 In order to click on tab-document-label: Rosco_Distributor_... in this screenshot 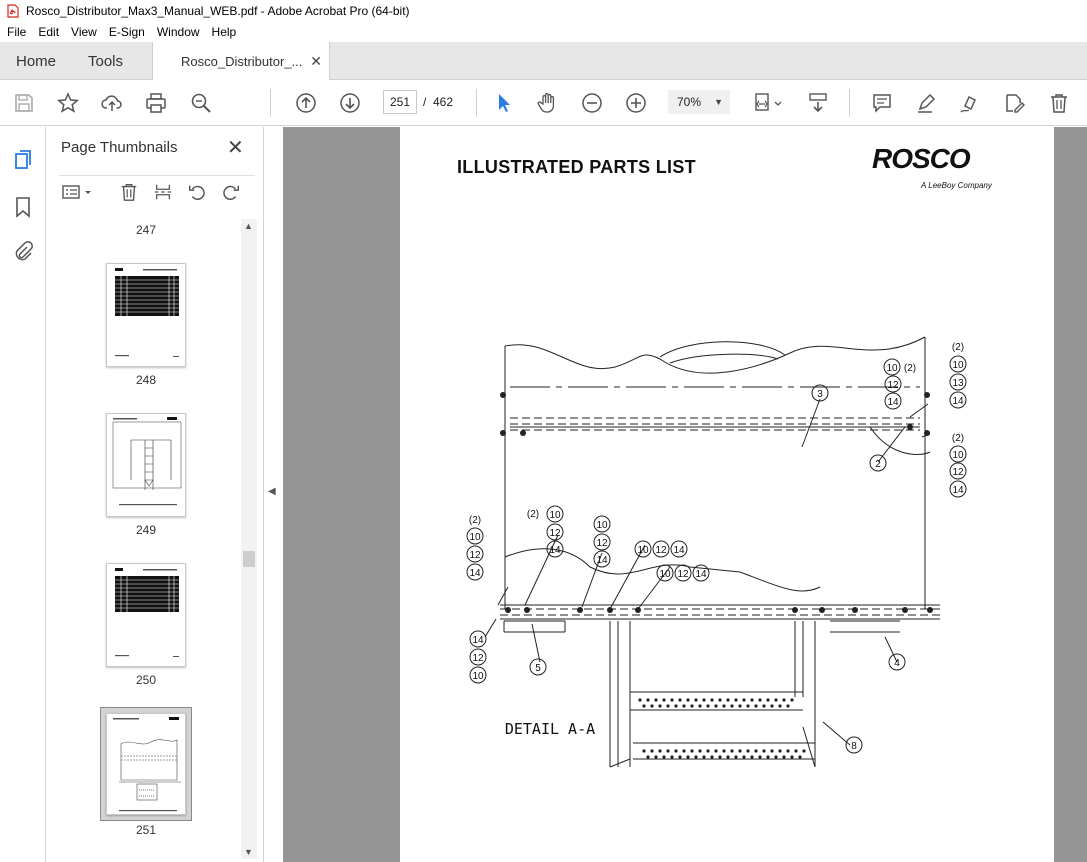, I will do `click(242, 61)`.